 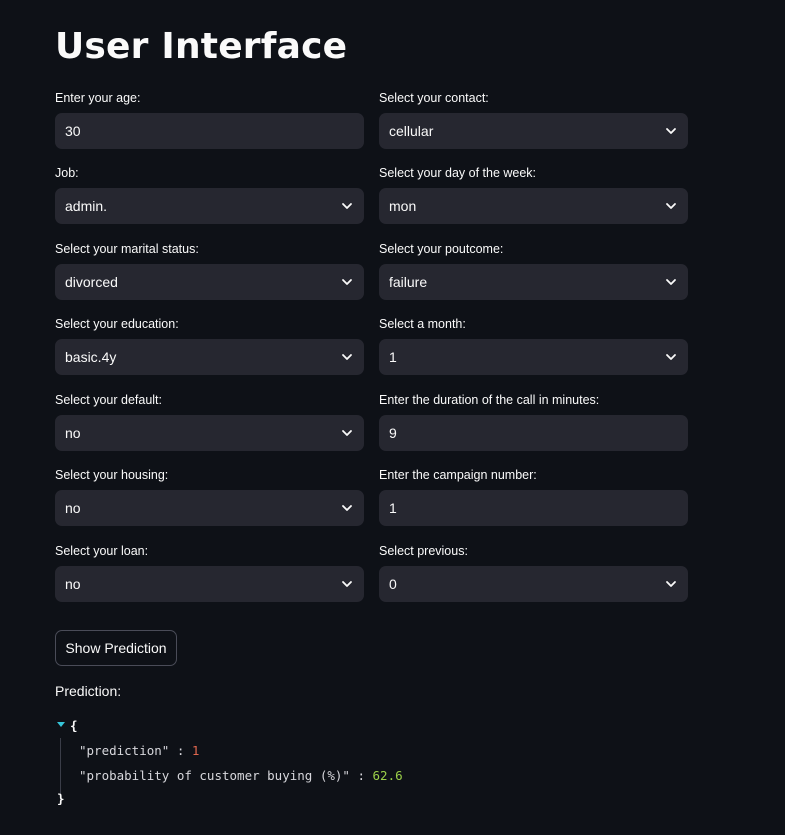 I want to click on campaign-field: Enter the campaign number: 1, so click(x=533, y=496).